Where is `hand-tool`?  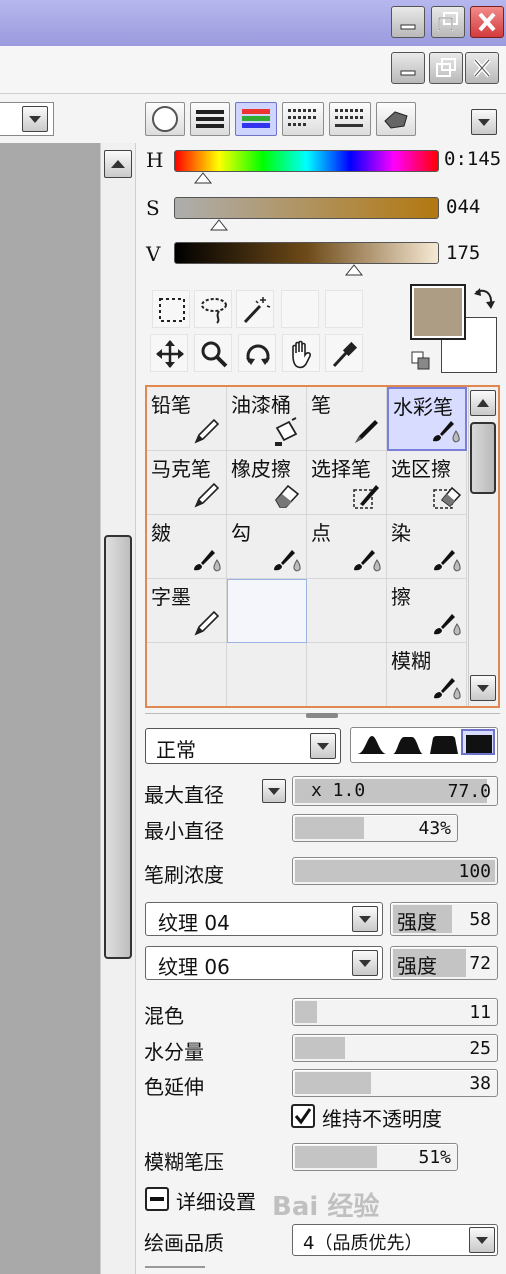 hand-tool is located at coordinates (301, 353).